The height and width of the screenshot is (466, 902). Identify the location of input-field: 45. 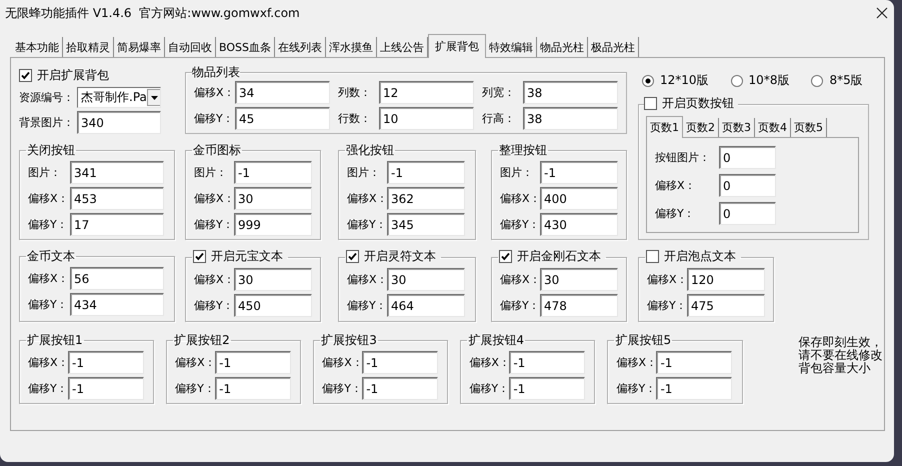
(282, 118).